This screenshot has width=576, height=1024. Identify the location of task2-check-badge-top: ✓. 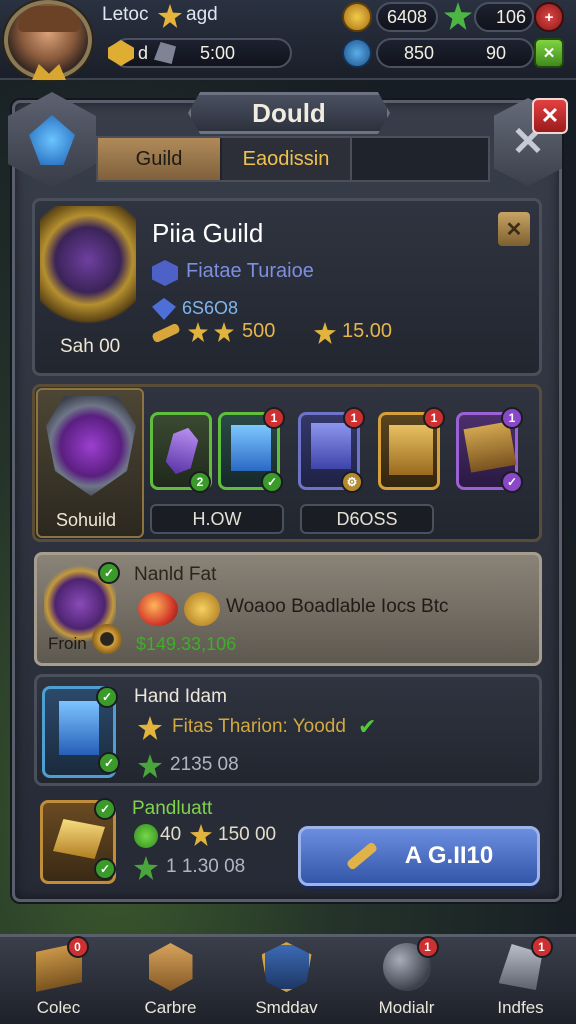
(107, 697).